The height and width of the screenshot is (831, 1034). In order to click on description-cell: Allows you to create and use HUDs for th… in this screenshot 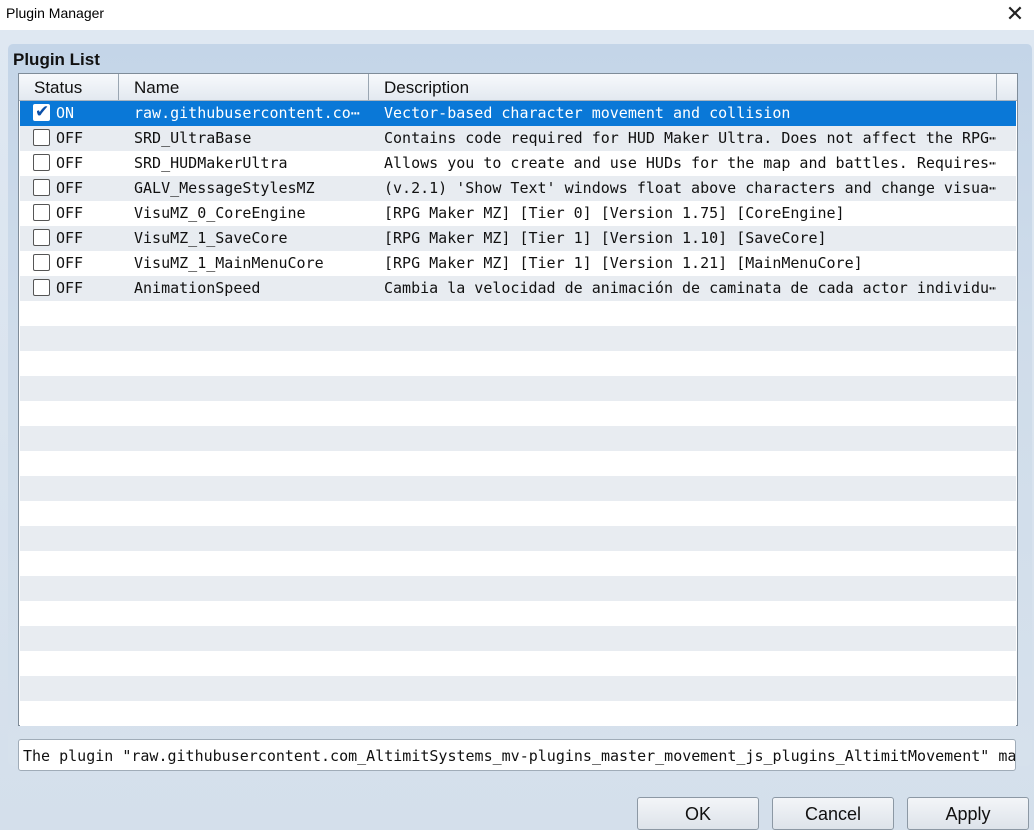, I will do `click(690, 163)`.